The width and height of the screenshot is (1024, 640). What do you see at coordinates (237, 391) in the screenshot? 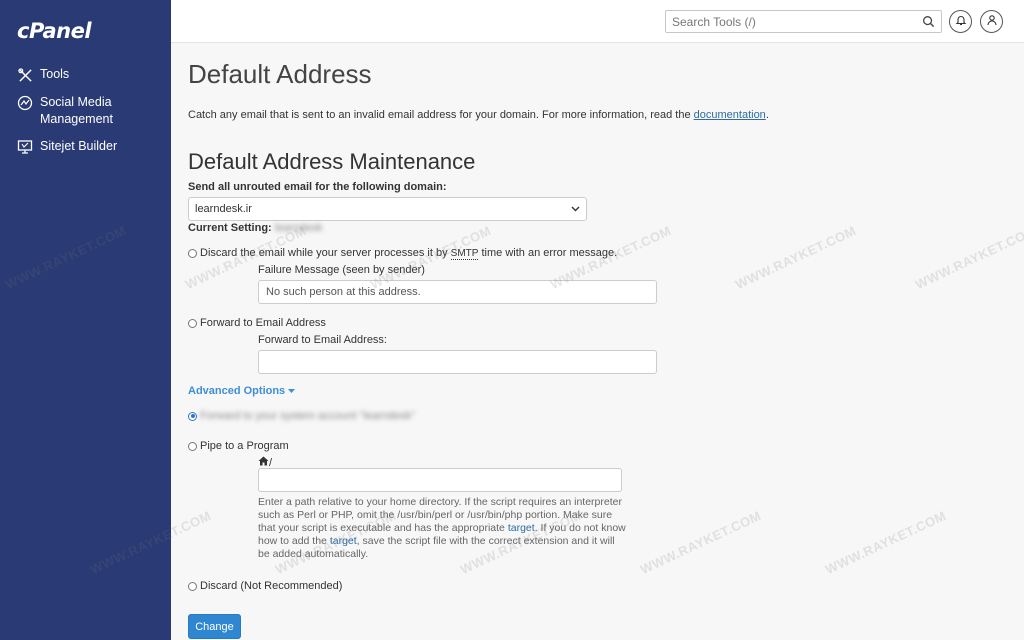
I see `advanced-options-label: Advanced Options` at bounding box center [237, 391].